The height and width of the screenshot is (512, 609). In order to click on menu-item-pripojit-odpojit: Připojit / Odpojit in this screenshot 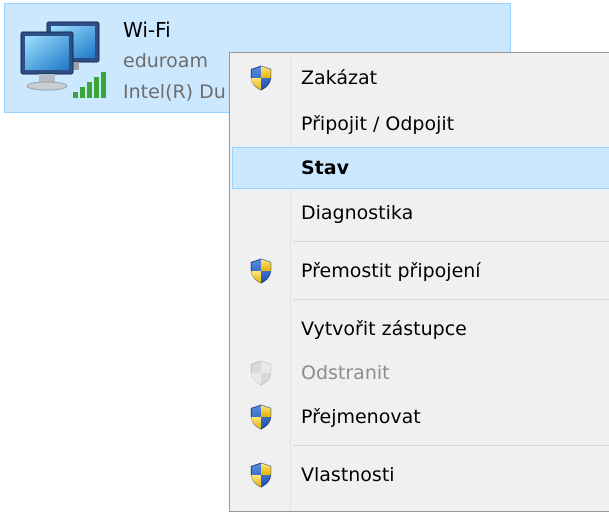, I will do `click(420, 124)`.